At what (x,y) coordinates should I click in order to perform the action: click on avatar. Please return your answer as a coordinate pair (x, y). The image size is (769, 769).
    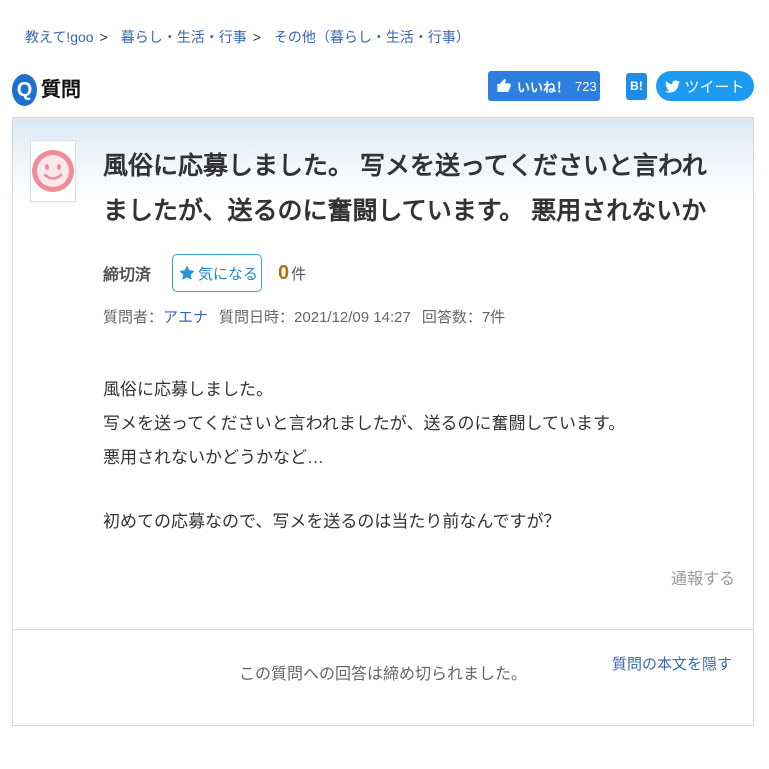
    Looking at the image, I should click on (53, 171).